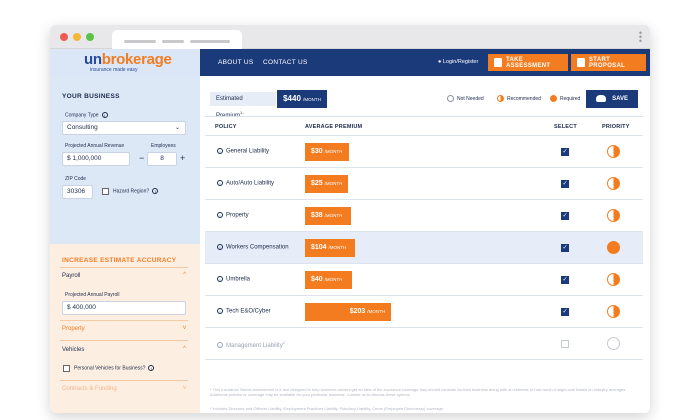  I want to click on zip-label: ZIP Code, so click(76, 179).